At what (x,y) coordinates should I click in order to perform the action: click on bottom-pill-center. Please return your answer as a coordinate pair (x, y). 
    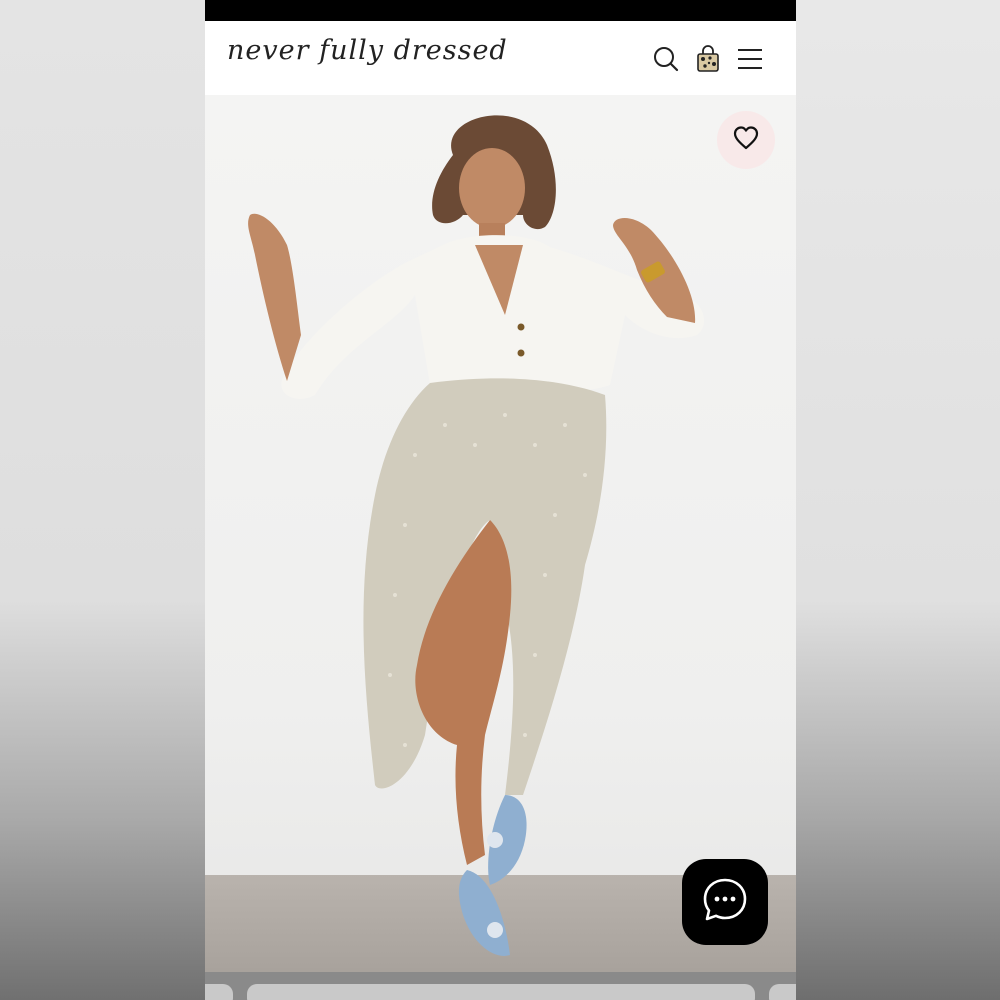
    Looking at the image, I should click on (501, 992).